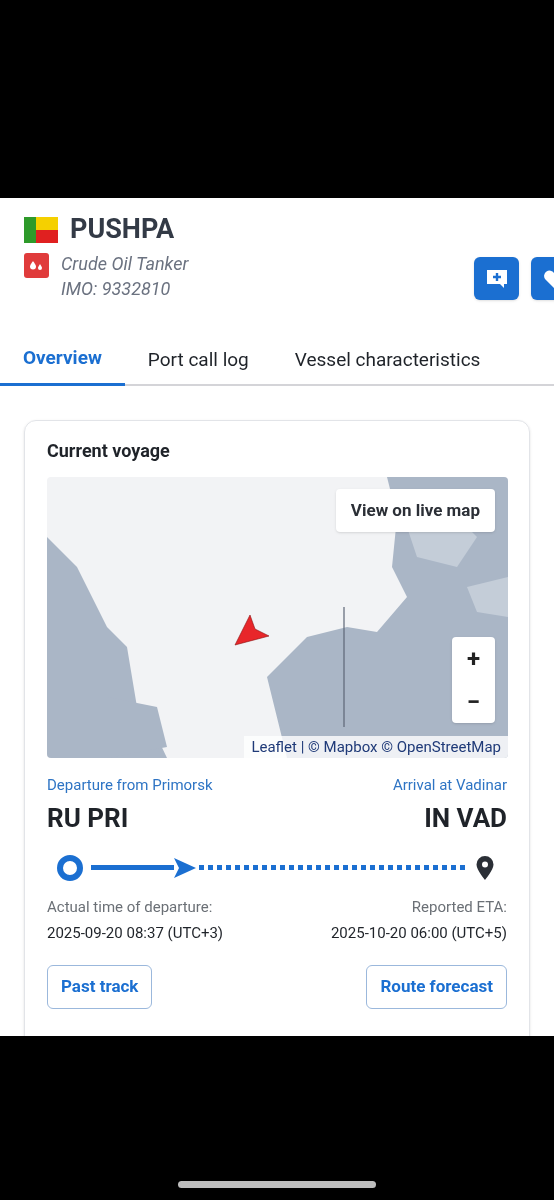  I want to click on zoom-out-button: −, so click(473, 701).